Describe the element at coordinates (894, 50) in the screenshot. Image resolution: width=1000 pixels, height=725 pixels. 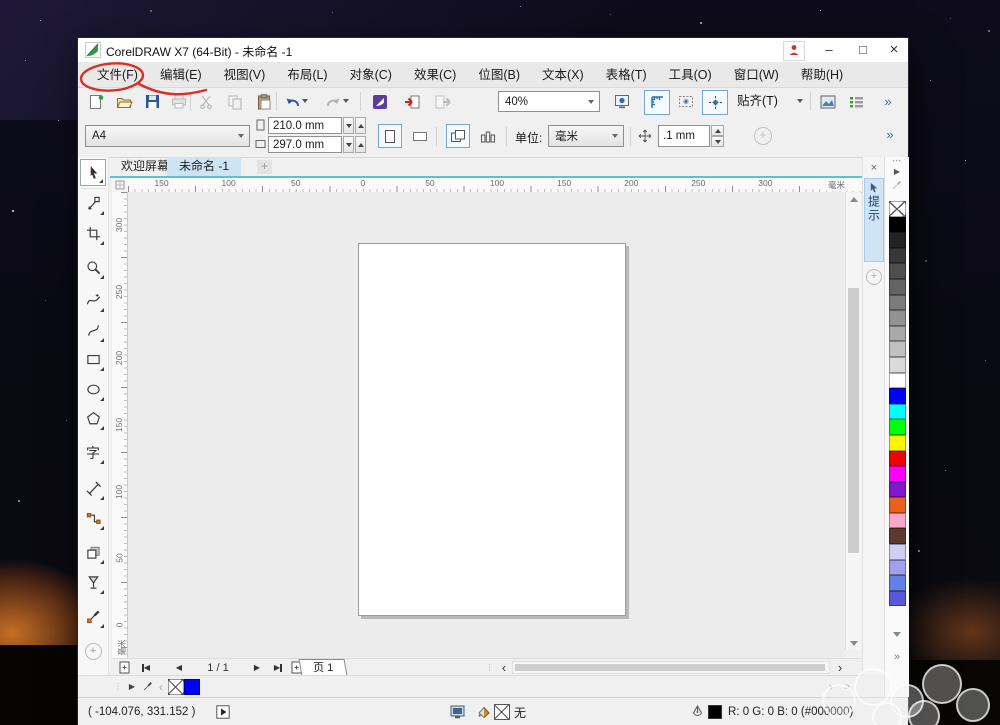
I see `close-button: ×` at that location.